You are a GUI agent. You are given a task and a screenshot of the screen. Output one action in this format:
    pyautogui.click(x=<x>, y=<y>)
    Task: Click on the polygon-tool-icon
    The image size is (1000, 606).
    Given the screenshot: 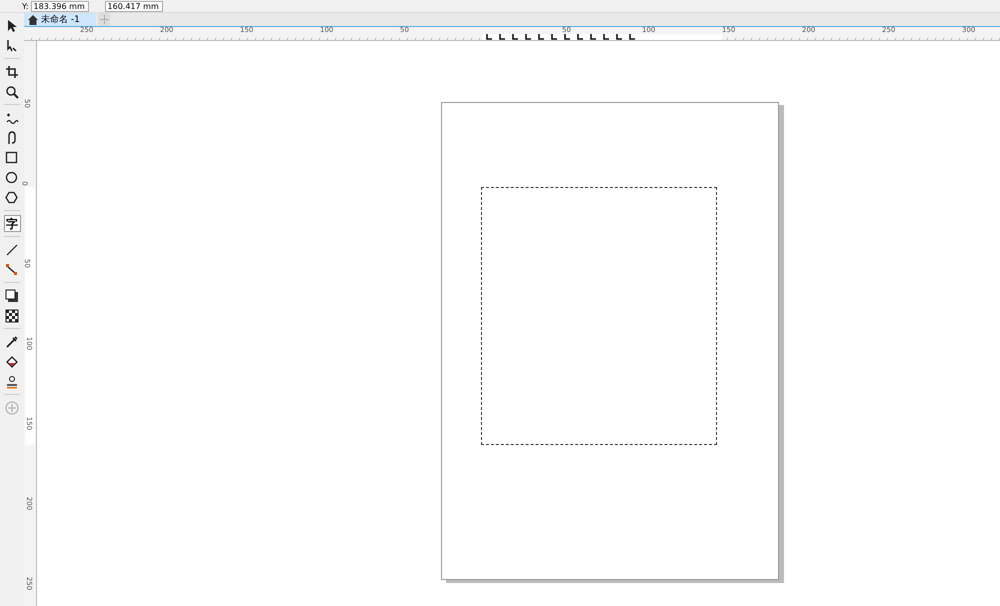 What is the action you would take?
    pyautogui.click(x=12, y=197)
    